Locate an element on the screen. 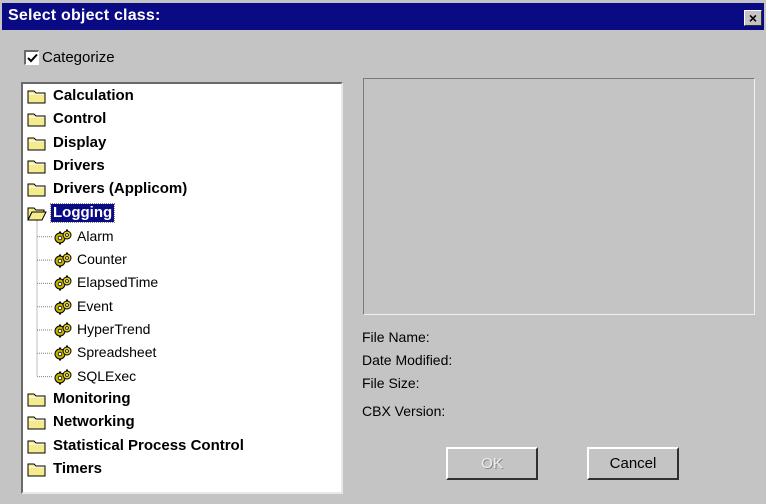  ok-button: OK is located at coordinates (492, 463).